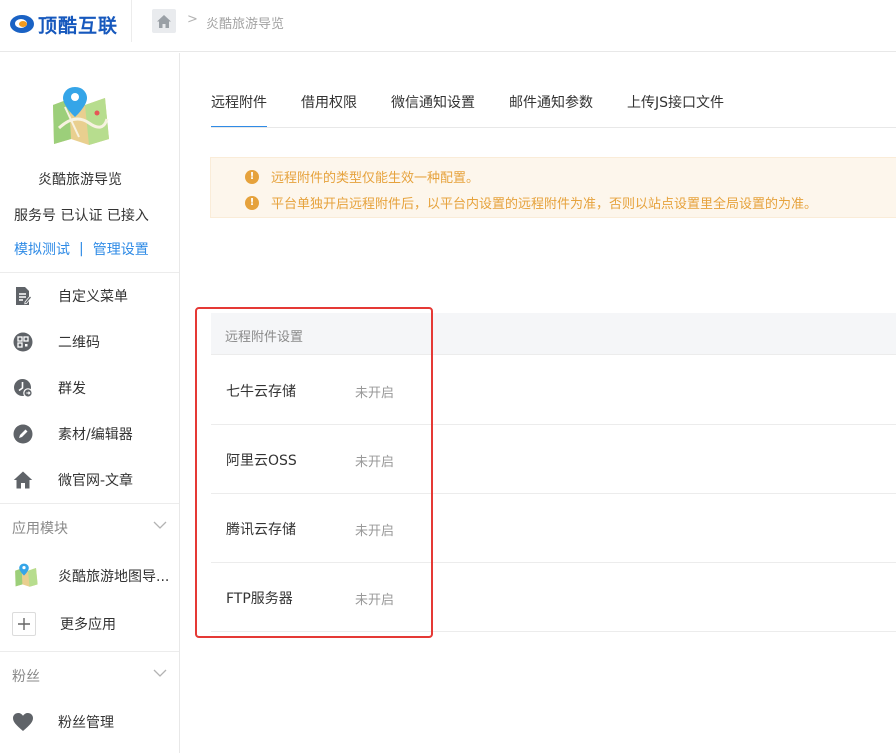  Describe the element at coordinates (72, 389) in the screenshot. I see `sidebar-item-label: 群发` at that location.